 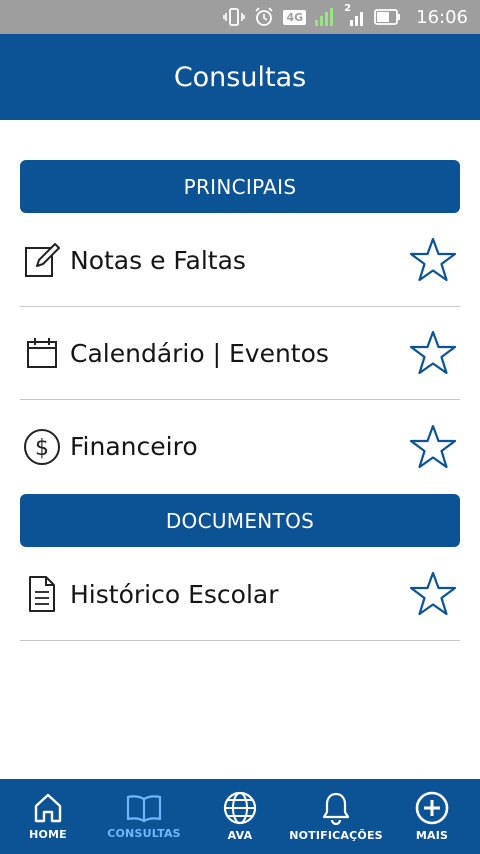 I want to click on item-label: Histórico Escolar, so click(x=174, y=594).